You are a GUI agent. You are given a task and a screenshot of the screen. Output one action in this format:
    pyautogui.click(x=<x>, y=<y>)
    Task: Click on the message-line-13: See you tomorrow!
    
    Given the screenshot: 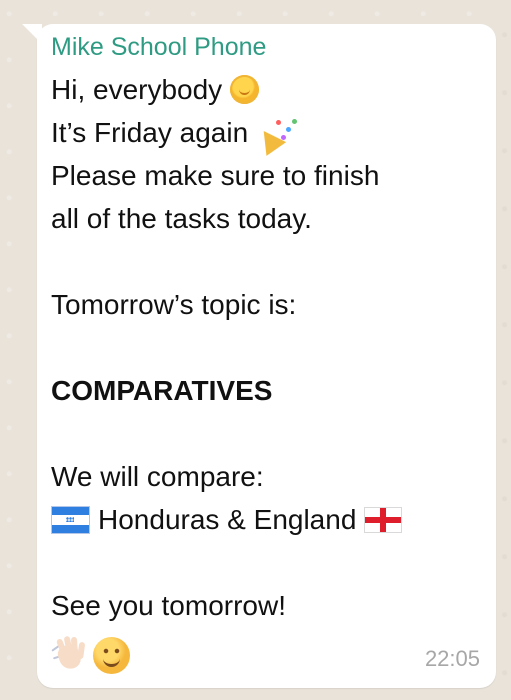 What is the action you would take?
    pyautogui.click(x=265, y=605)
    